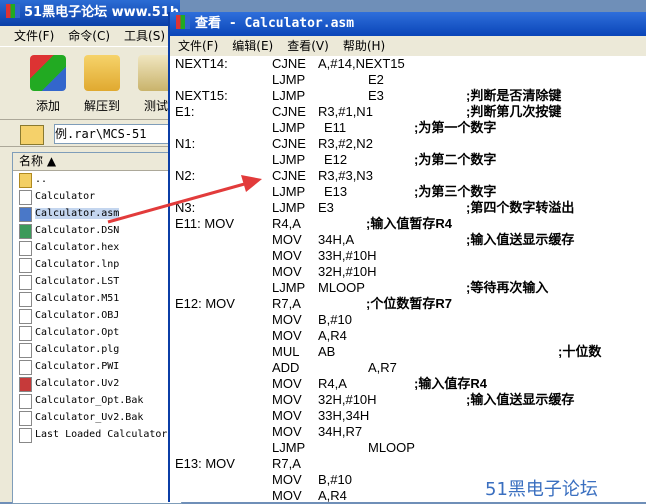 The image size is (646, 504). Describe the element at coordinates (275, 23) in the screenshot. I see `viewer-title: 查看 - Calculator.asm` at that location.